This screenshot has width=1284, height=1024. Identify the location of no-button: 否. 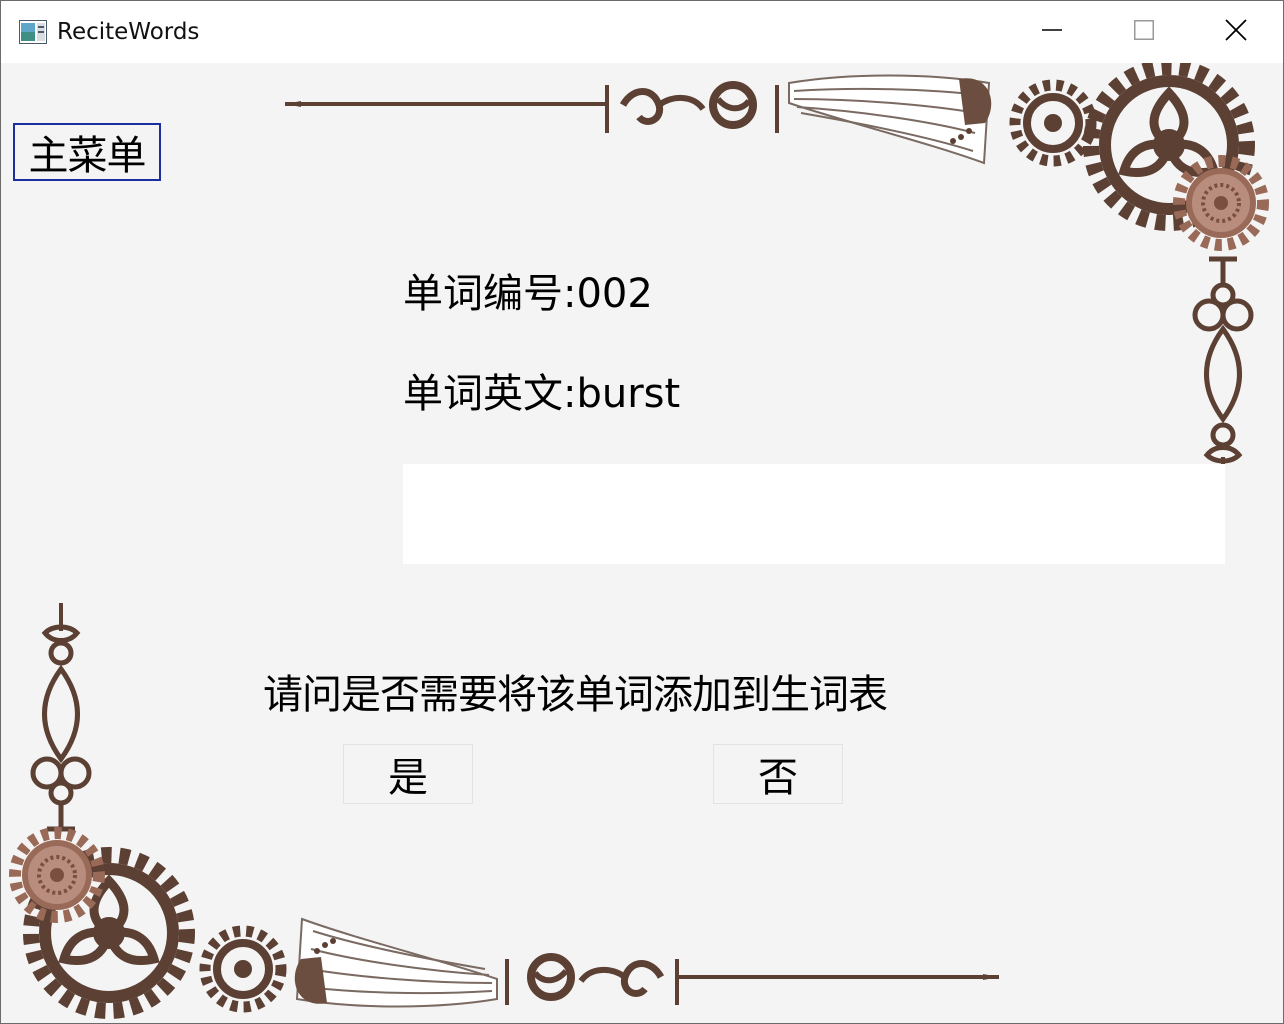
(778, 774).